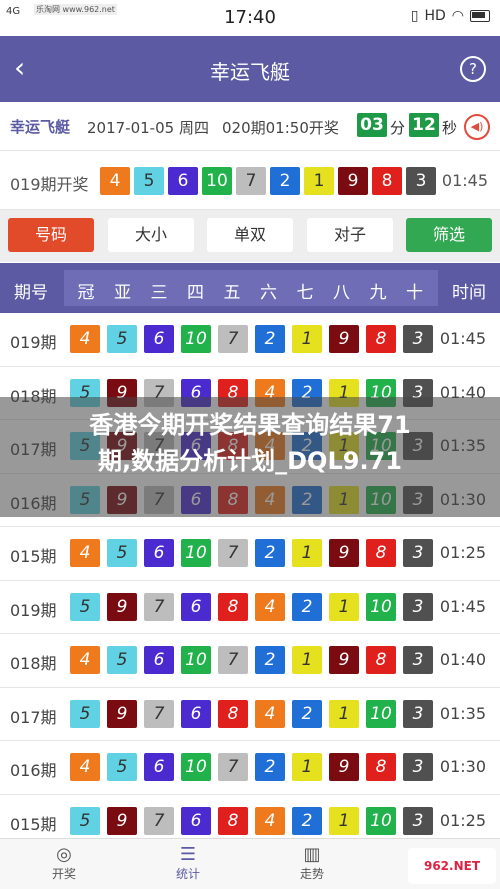  What do you see at coordinates (33, 770) in the screenshot?
I see `row-period: 016期` at bounding box center [33, 770].